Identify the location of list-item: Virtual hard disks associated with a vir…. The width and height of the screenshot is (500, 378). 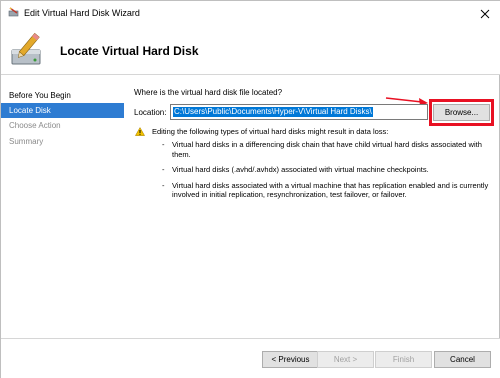
(327, 190).